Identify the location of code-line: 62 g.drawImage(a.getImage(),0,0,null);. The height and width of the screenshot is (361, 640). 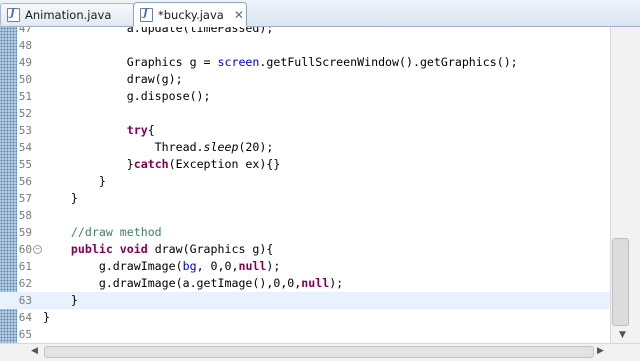
(305, 283).